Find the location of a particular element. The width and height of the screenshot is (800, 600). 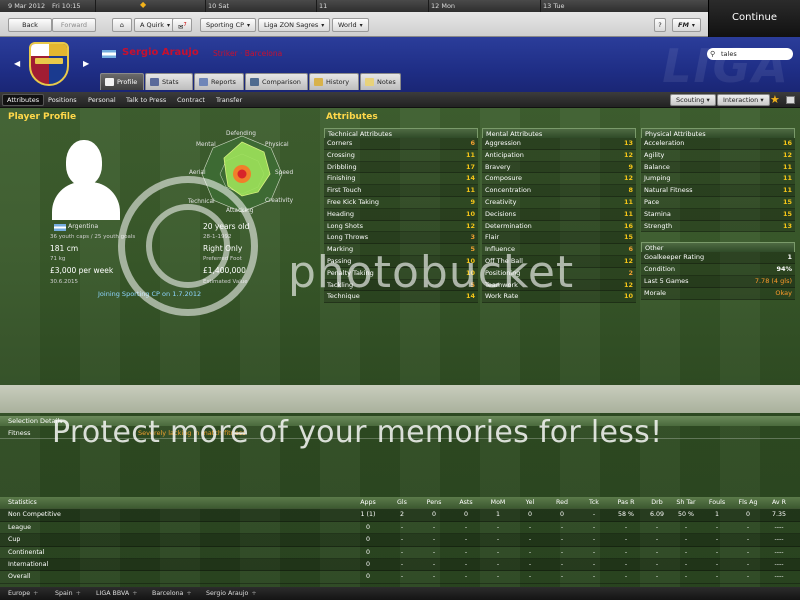

attribute-row: Crossing 11 is located at coordinates (401, 155).